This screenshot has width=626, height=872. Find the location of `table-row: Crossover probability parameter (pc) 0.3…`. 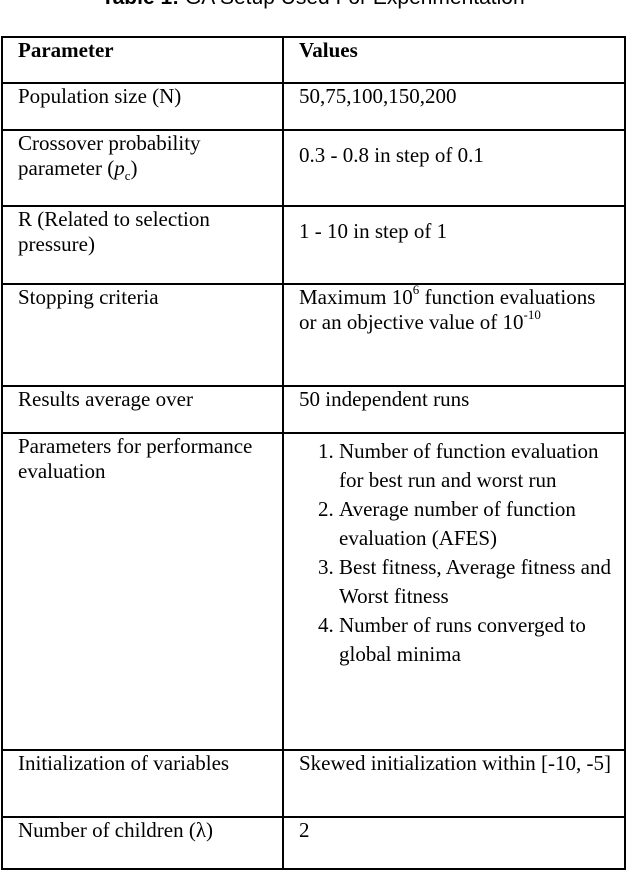

table-row: Crossover probability parameter (pc) 0.3… is located at coordinates (313, 168).